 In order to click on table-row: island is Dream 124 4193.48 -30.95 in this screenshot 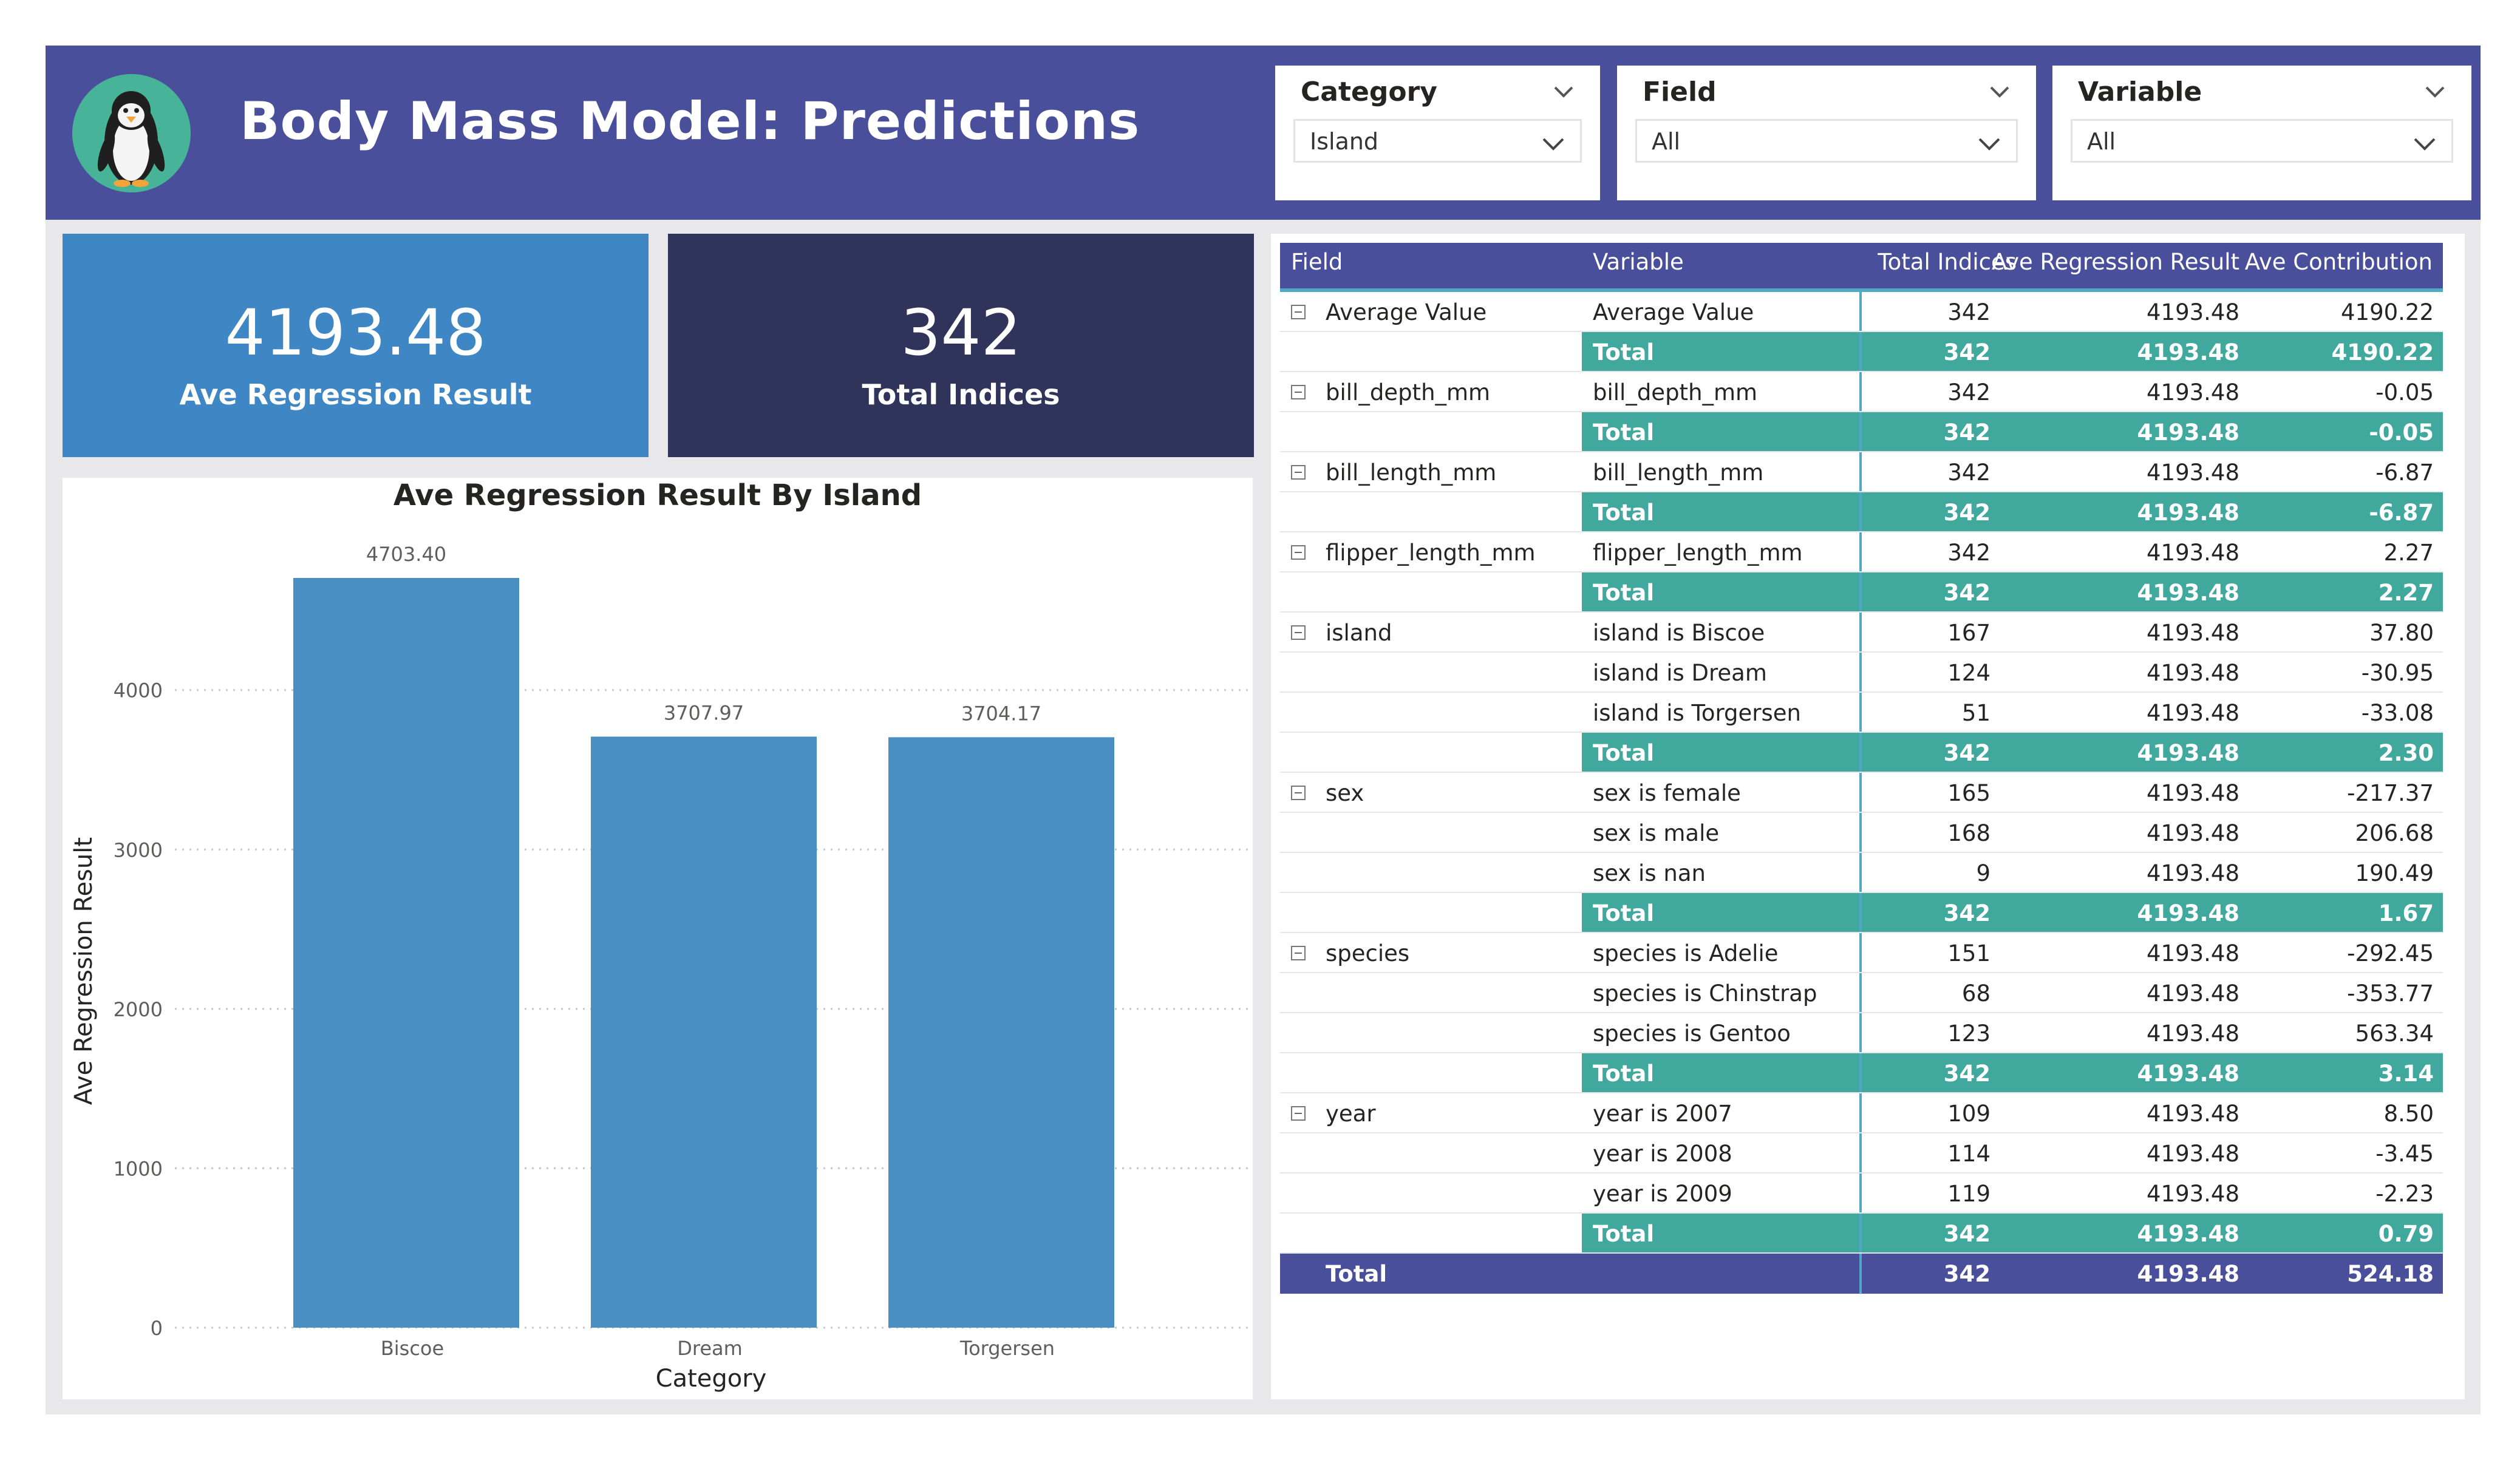, I will do `click(1861, 673)`.